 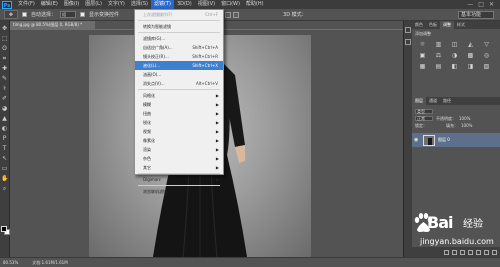 What do you see at coordinates (454, 66) in the screenshot?
I see `adjustment-12-icon: ◧` at bounding box center [454, 66].